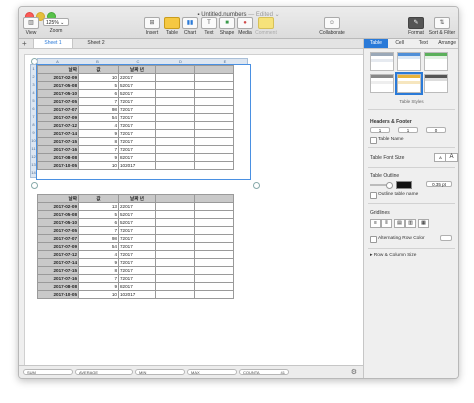 This screenshot has height=403, width=474. What do you see at coordinates (58, 149) in the screenshot?
I see `date-cell: 2017-07-16` at bounding box center [58, 149].